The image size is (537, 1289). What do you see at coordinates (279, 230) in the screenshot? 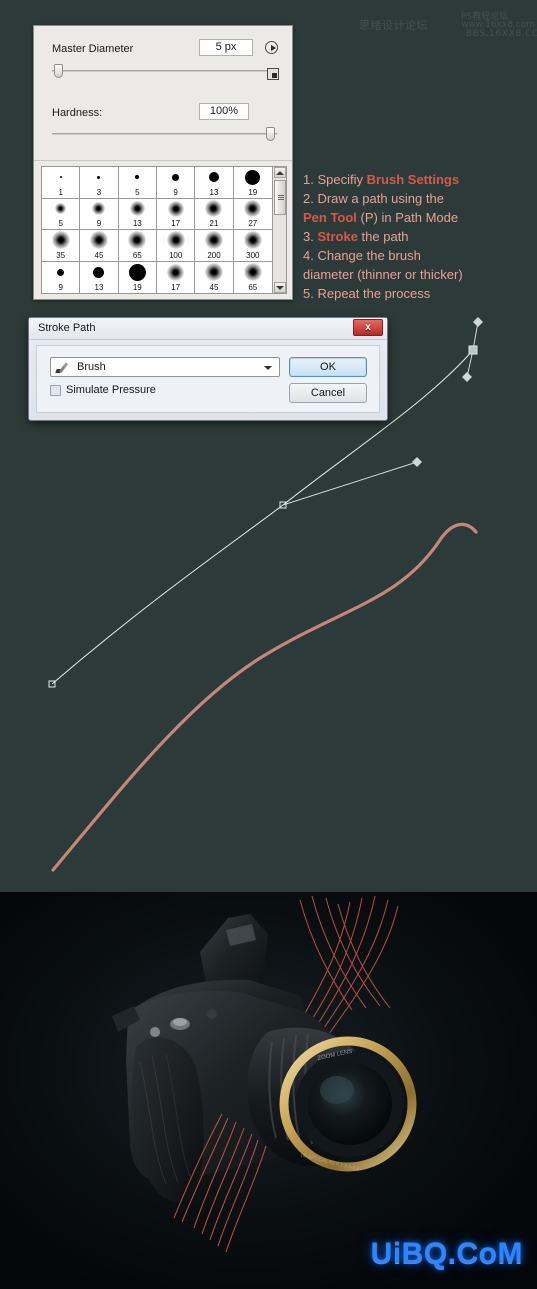
I see `brush-list-scrollbar` at bounding box center [279, 230].